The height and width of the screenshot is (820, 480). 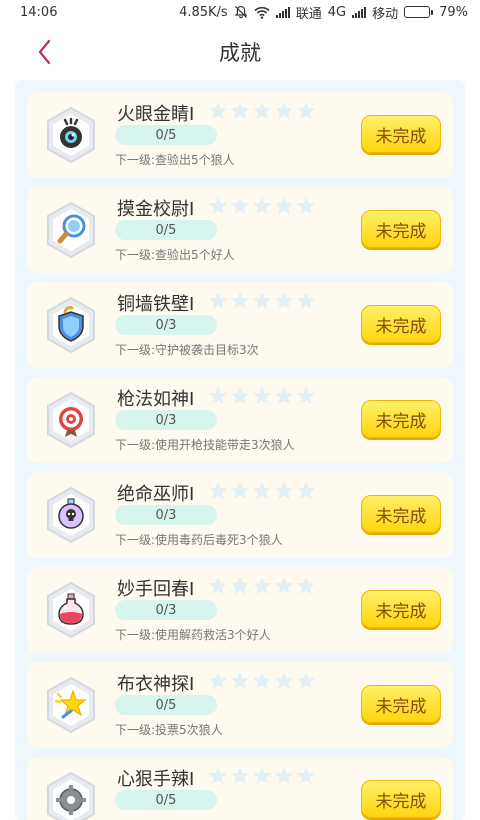 I want to click on back-button, so click(x=46, y=52).